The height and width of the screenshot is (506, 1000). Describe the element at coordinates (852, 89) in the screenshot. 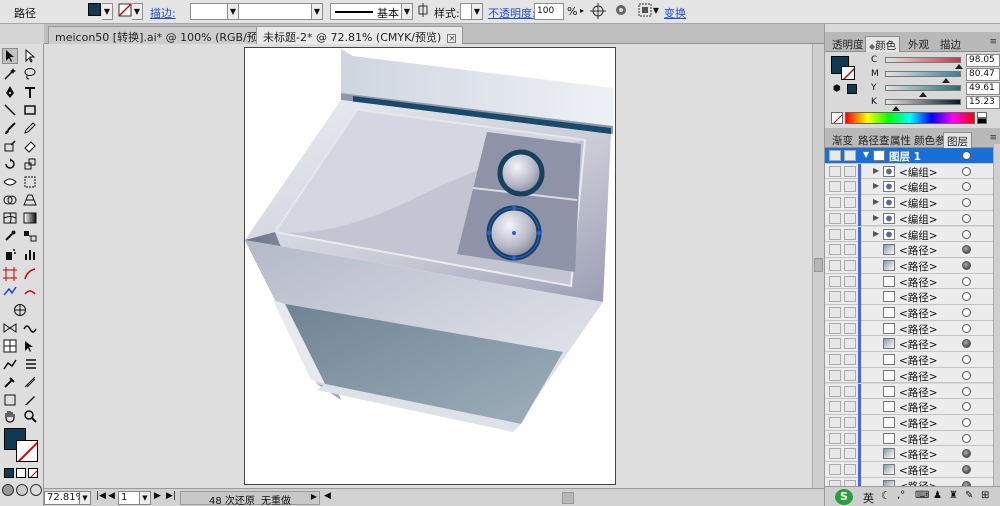

I see `last-color-swatch` at that location.